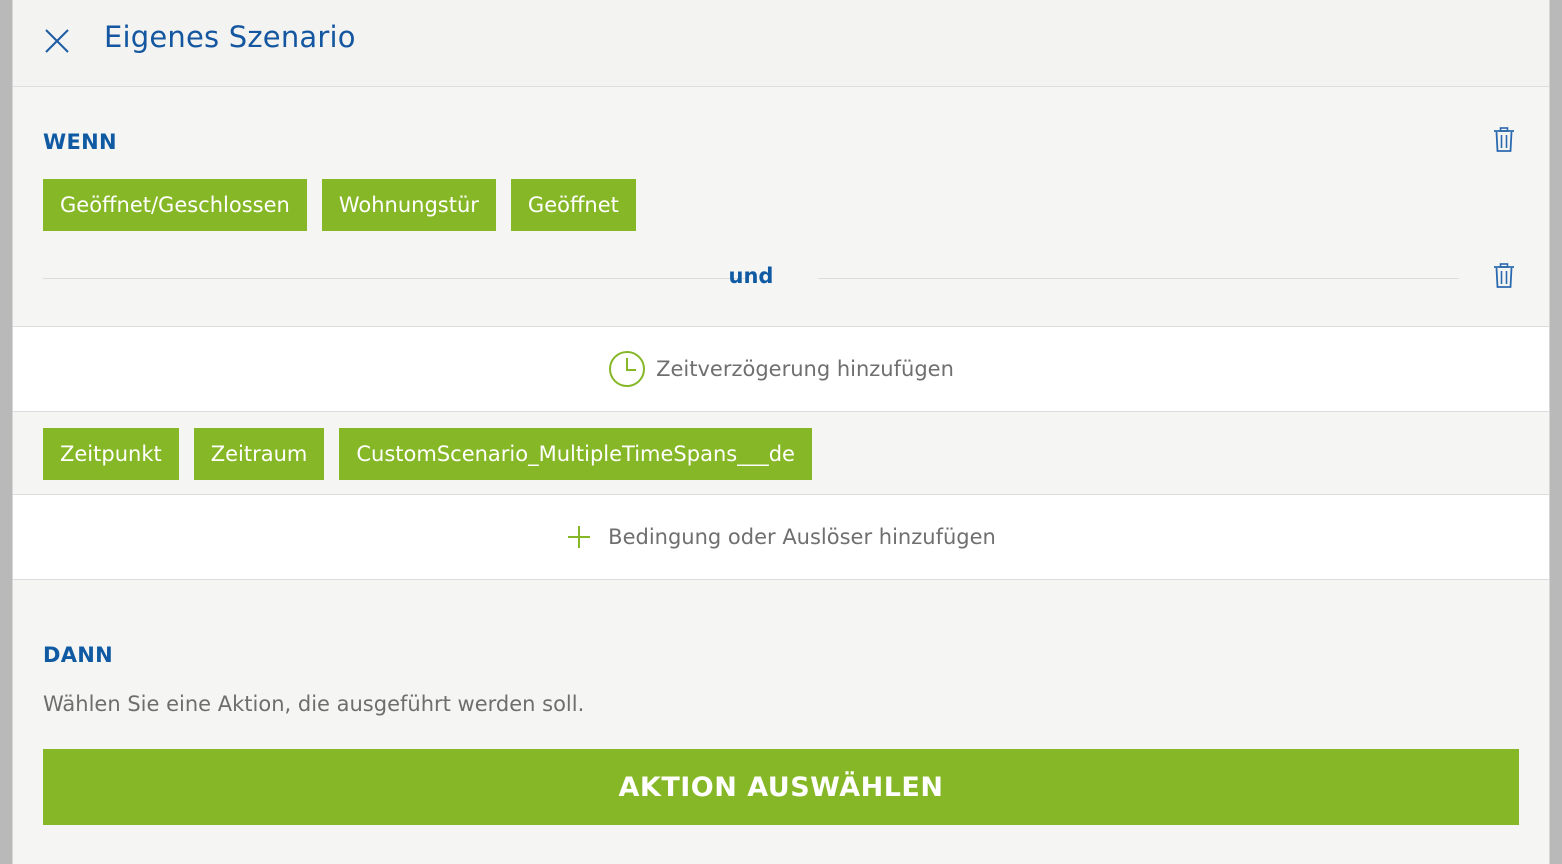  I want to click on select-action-button: AKTION AUSWÄHLEN, so click(781, 787).